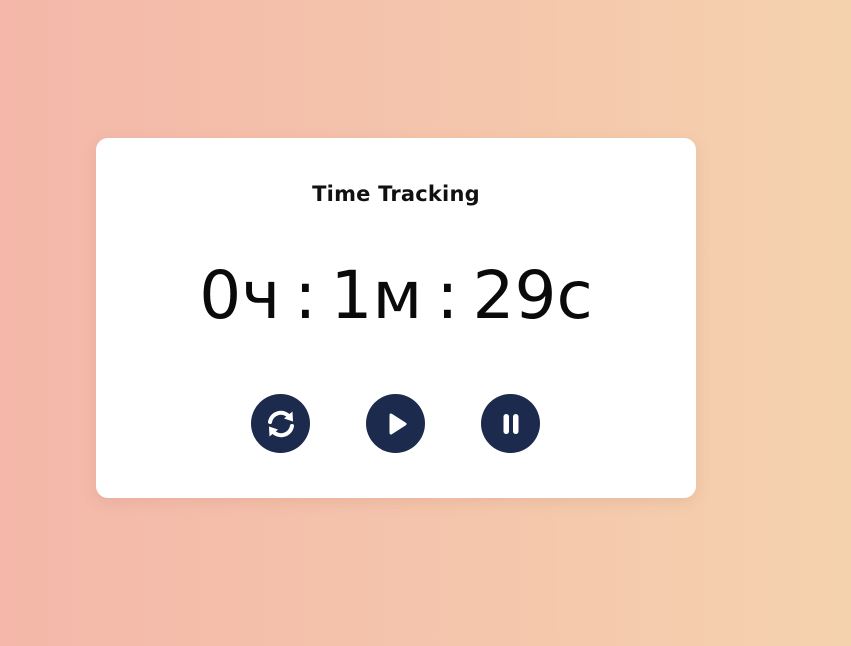  Describe the element at coordinates (396, 194) in the screenshot. I see `card-title: Time Tracking` at that location.